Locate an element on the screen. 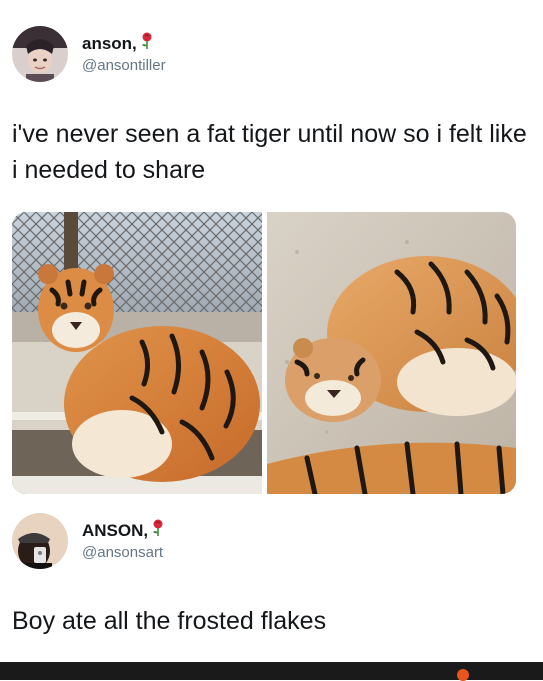  accent-dot is located at coordinates (463, 675).